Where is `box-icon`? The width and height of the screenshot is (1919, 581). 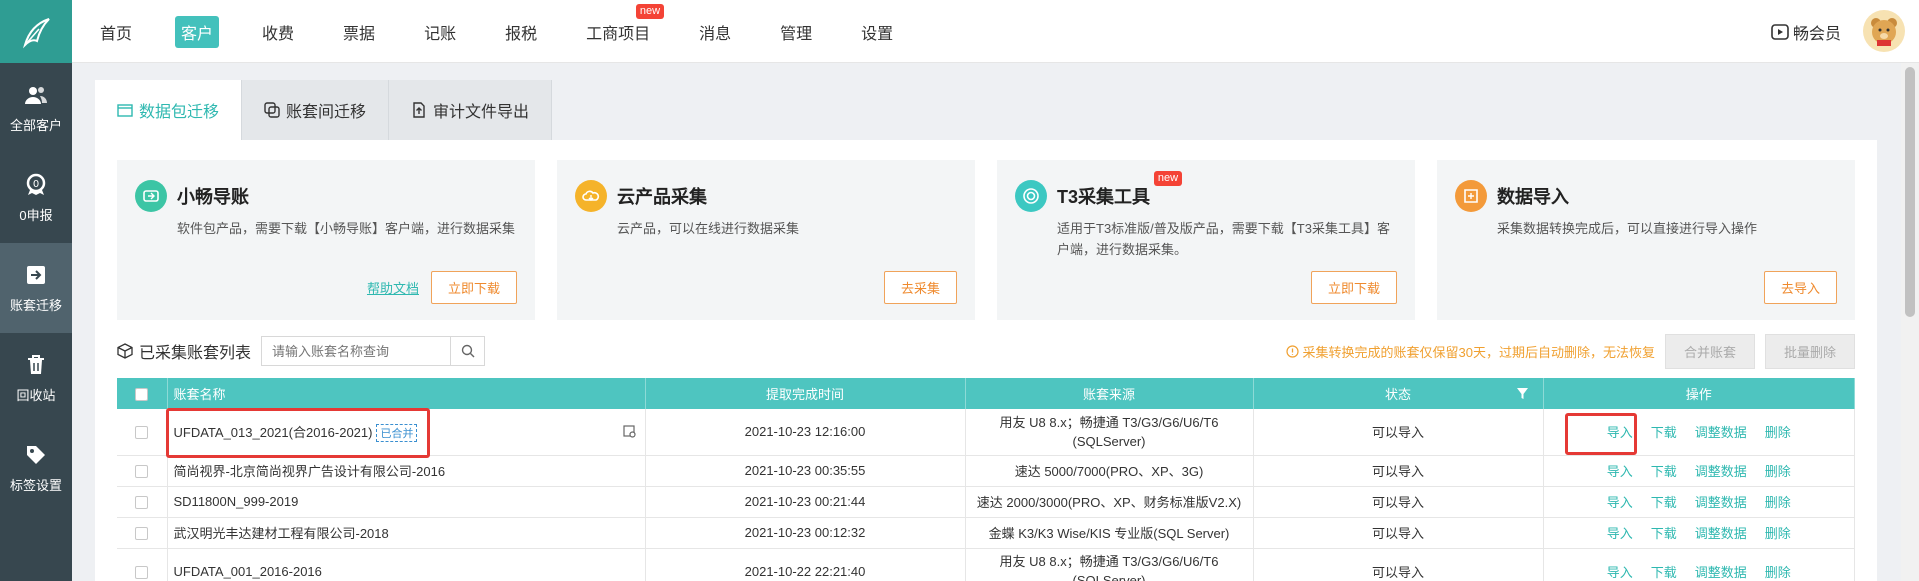
box-icon is located at coordinates (125, 351).